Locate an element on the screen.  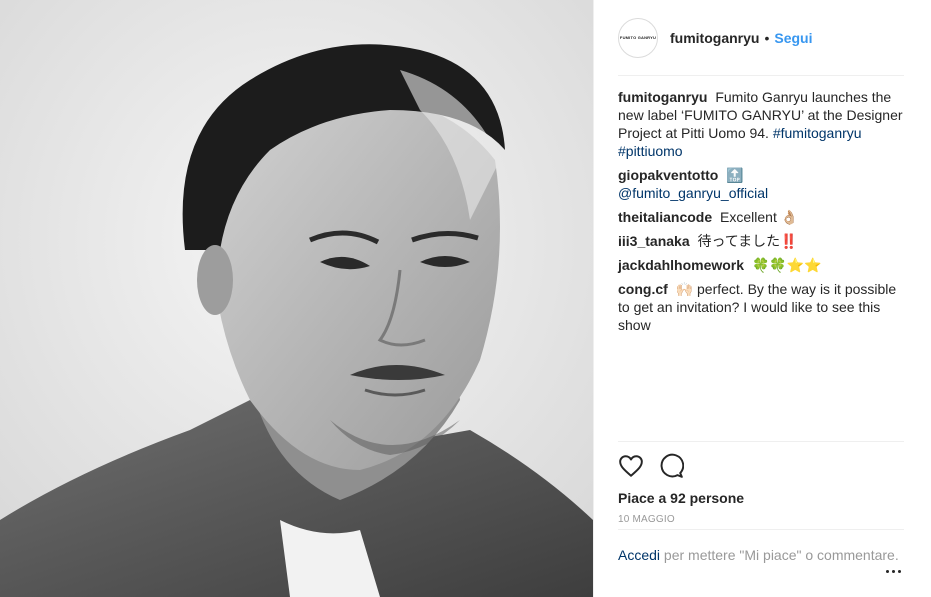
follow-button: Segui is located at coordinates (793, 38).